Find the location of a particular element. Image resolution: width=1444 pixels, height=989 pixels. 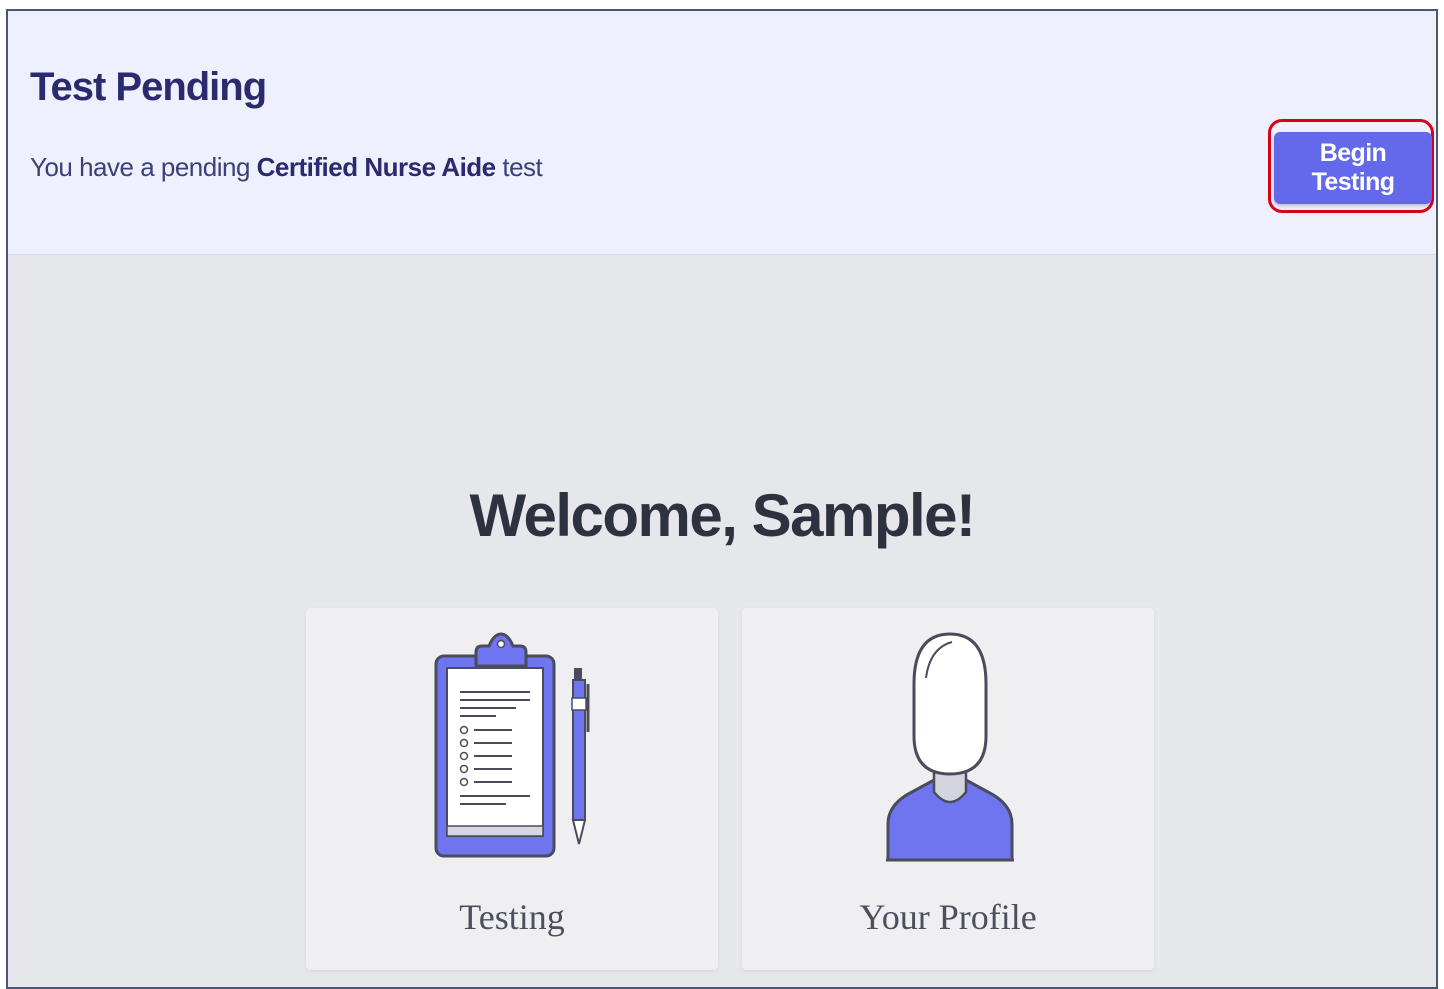

your-profile-card: Your Profile is located at coordinates (948, 789).